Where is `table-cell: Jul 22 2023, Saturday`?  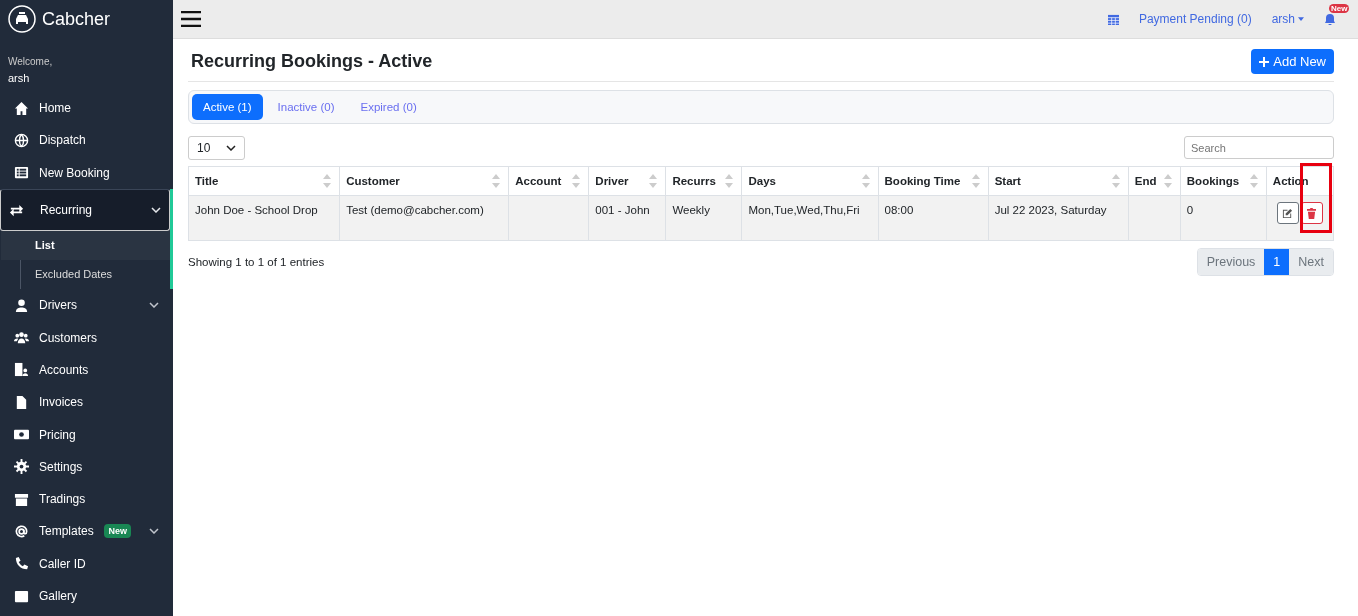
table-cell: Jul 22 2023, Saturday is located at coordinates (1058, 218).